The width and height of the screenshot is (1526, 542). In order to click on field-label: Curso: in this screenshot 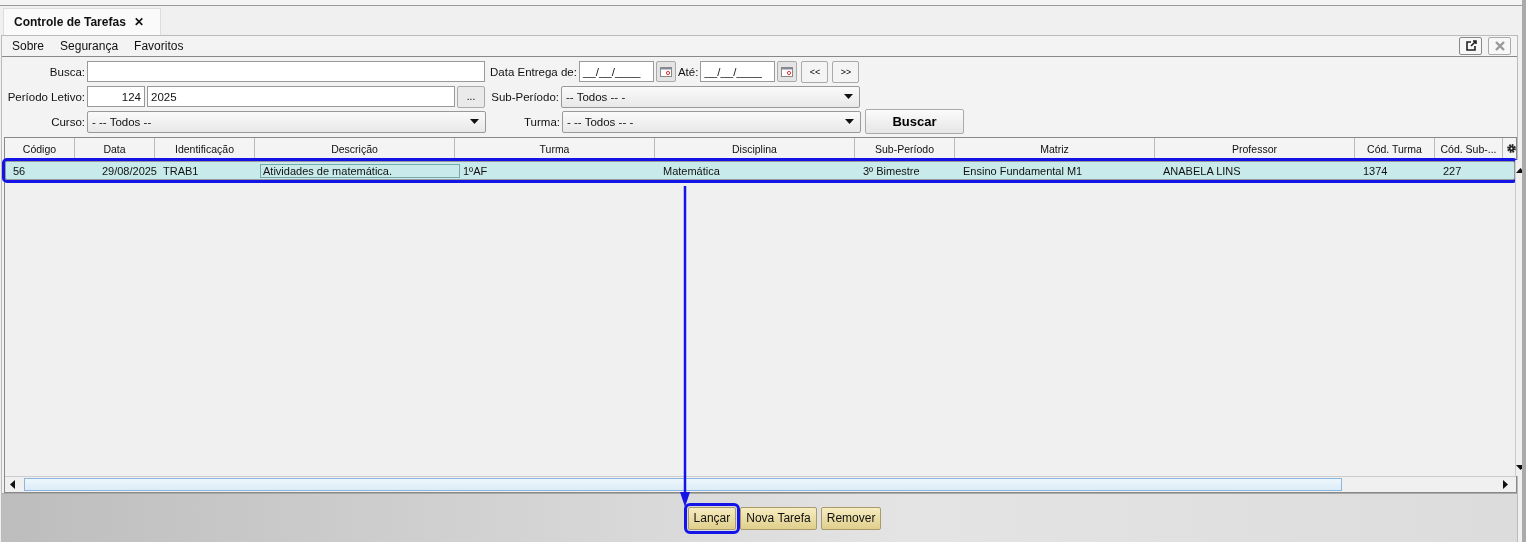, I will do `click(67, 121)`.